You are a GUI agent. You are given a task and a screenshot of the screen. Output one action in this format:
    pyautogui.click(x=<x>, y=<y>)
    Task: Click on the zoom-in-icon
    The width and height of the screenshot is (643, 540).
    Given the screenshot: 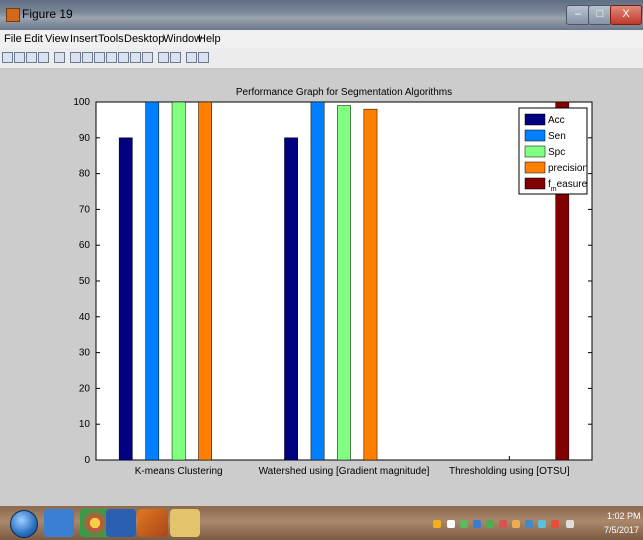 What is the action you would take?
    pyautogui.click(x=75, y=57)
    